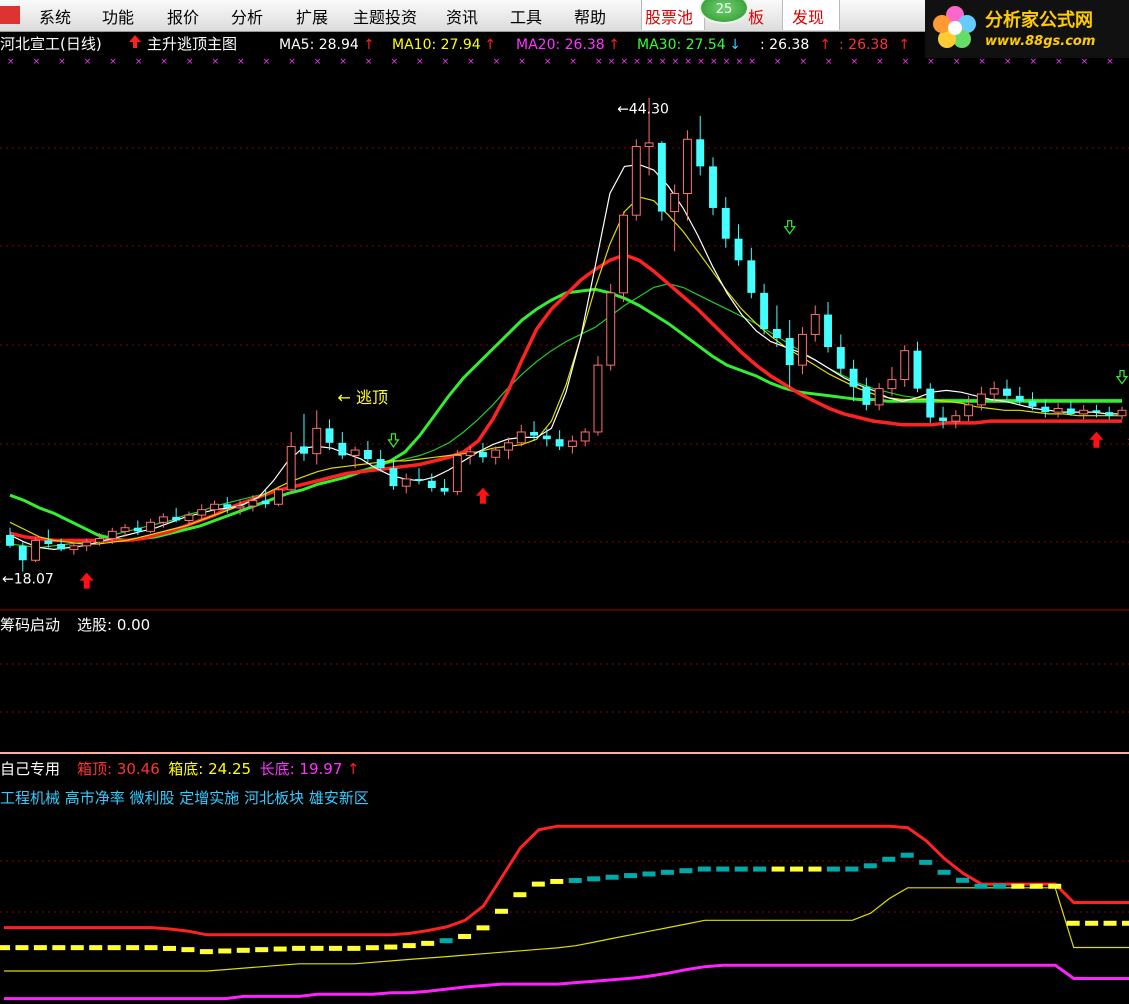 The height and width of the screenshot is (1004, 1129). What do you see at coordinates (756, 16) in the screenshot?
I see `menu-item-board: 板` at bounding box center [756, 16].